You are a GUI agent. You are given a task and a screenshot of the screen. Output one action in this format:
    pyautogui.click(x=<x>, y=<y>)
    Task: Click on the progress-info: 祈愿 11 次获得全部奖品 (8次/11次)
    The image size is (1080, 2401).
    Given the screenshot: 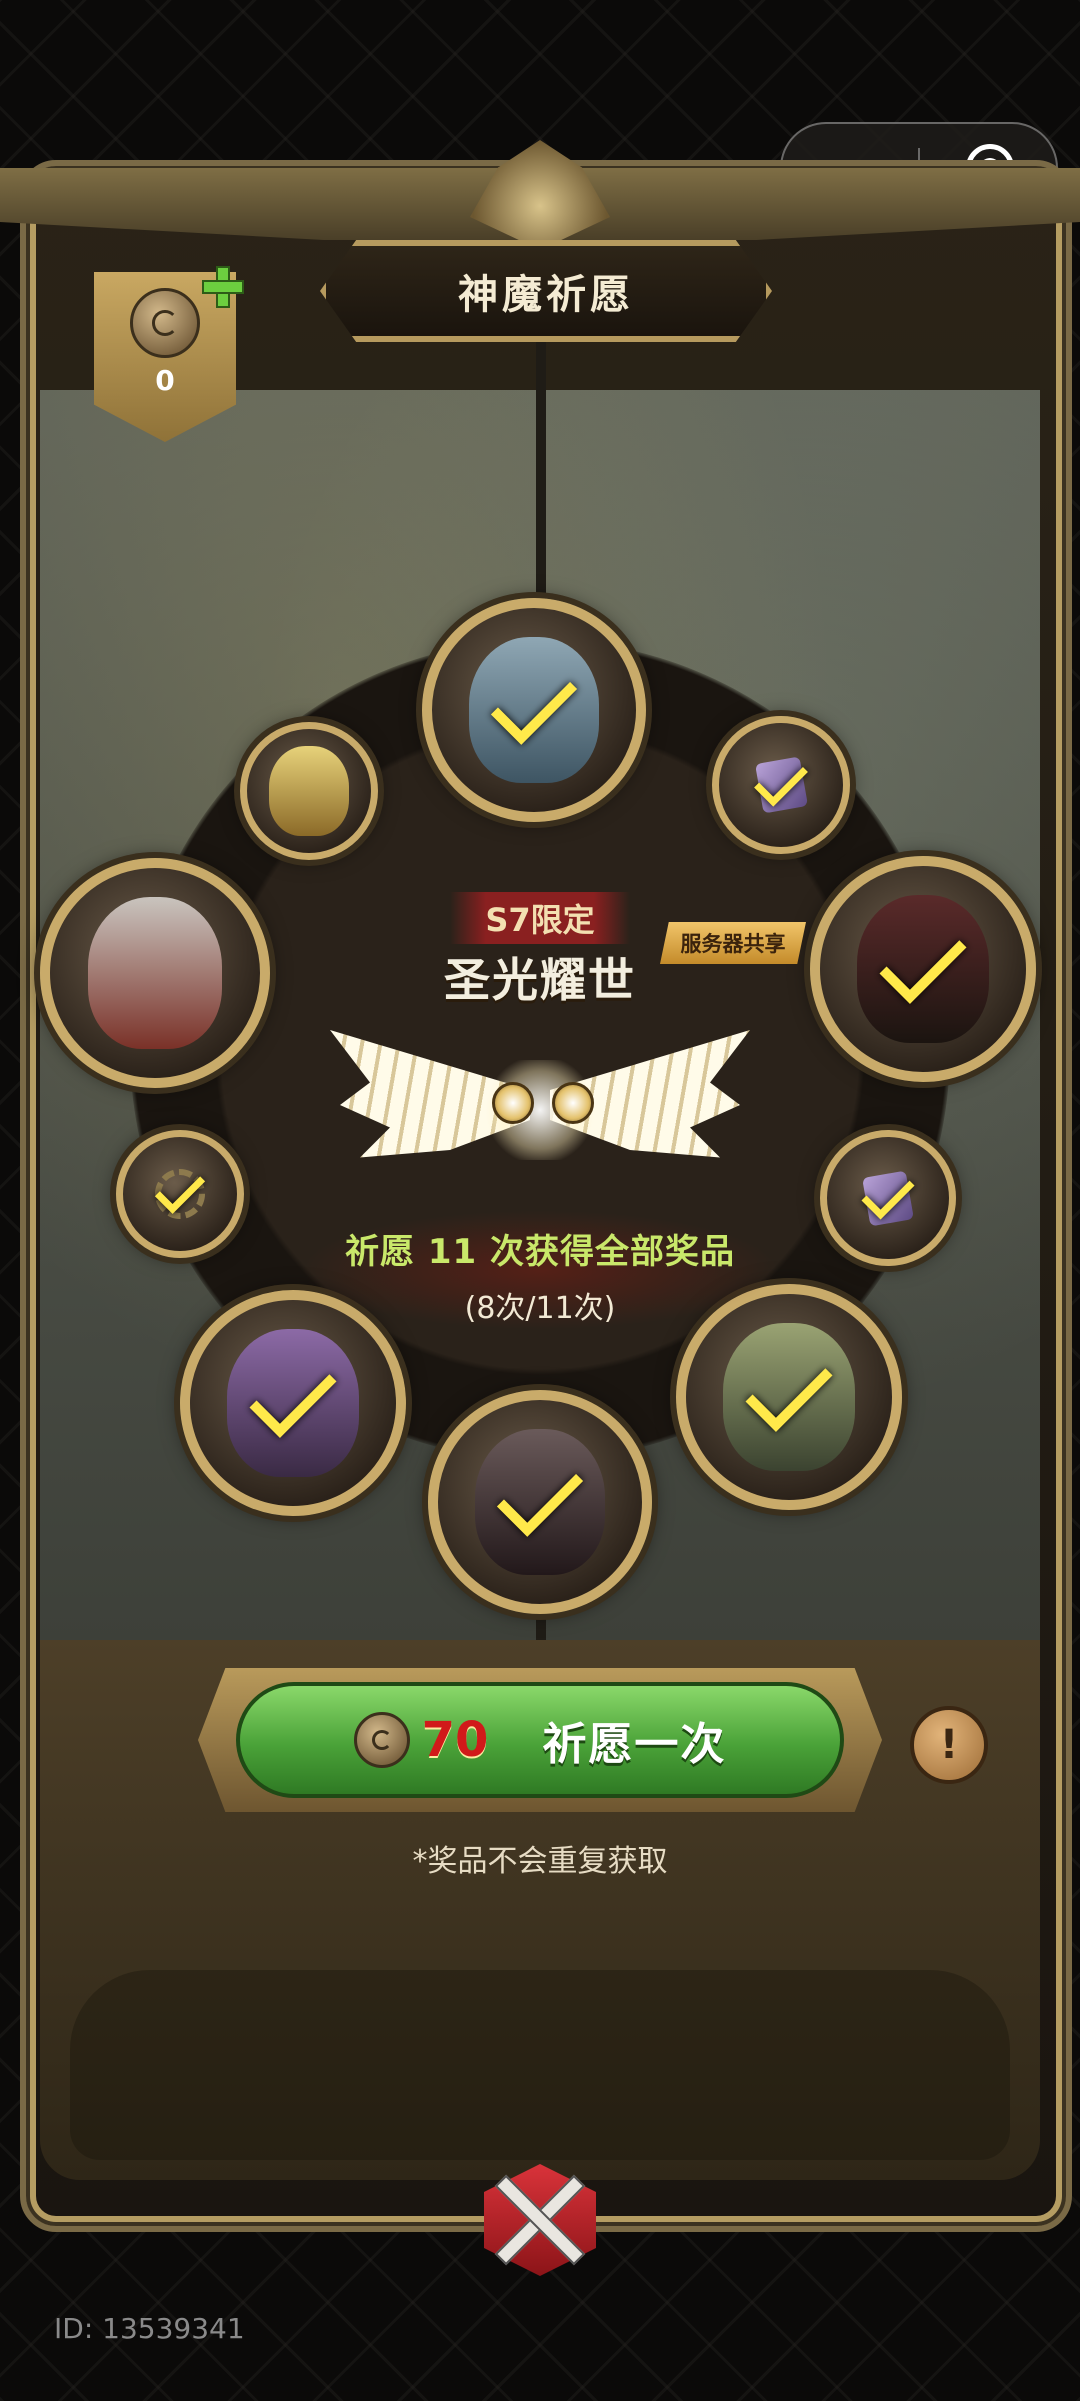 What is the action you would take?
    pyautogui.click(x=540, y=1270)
    